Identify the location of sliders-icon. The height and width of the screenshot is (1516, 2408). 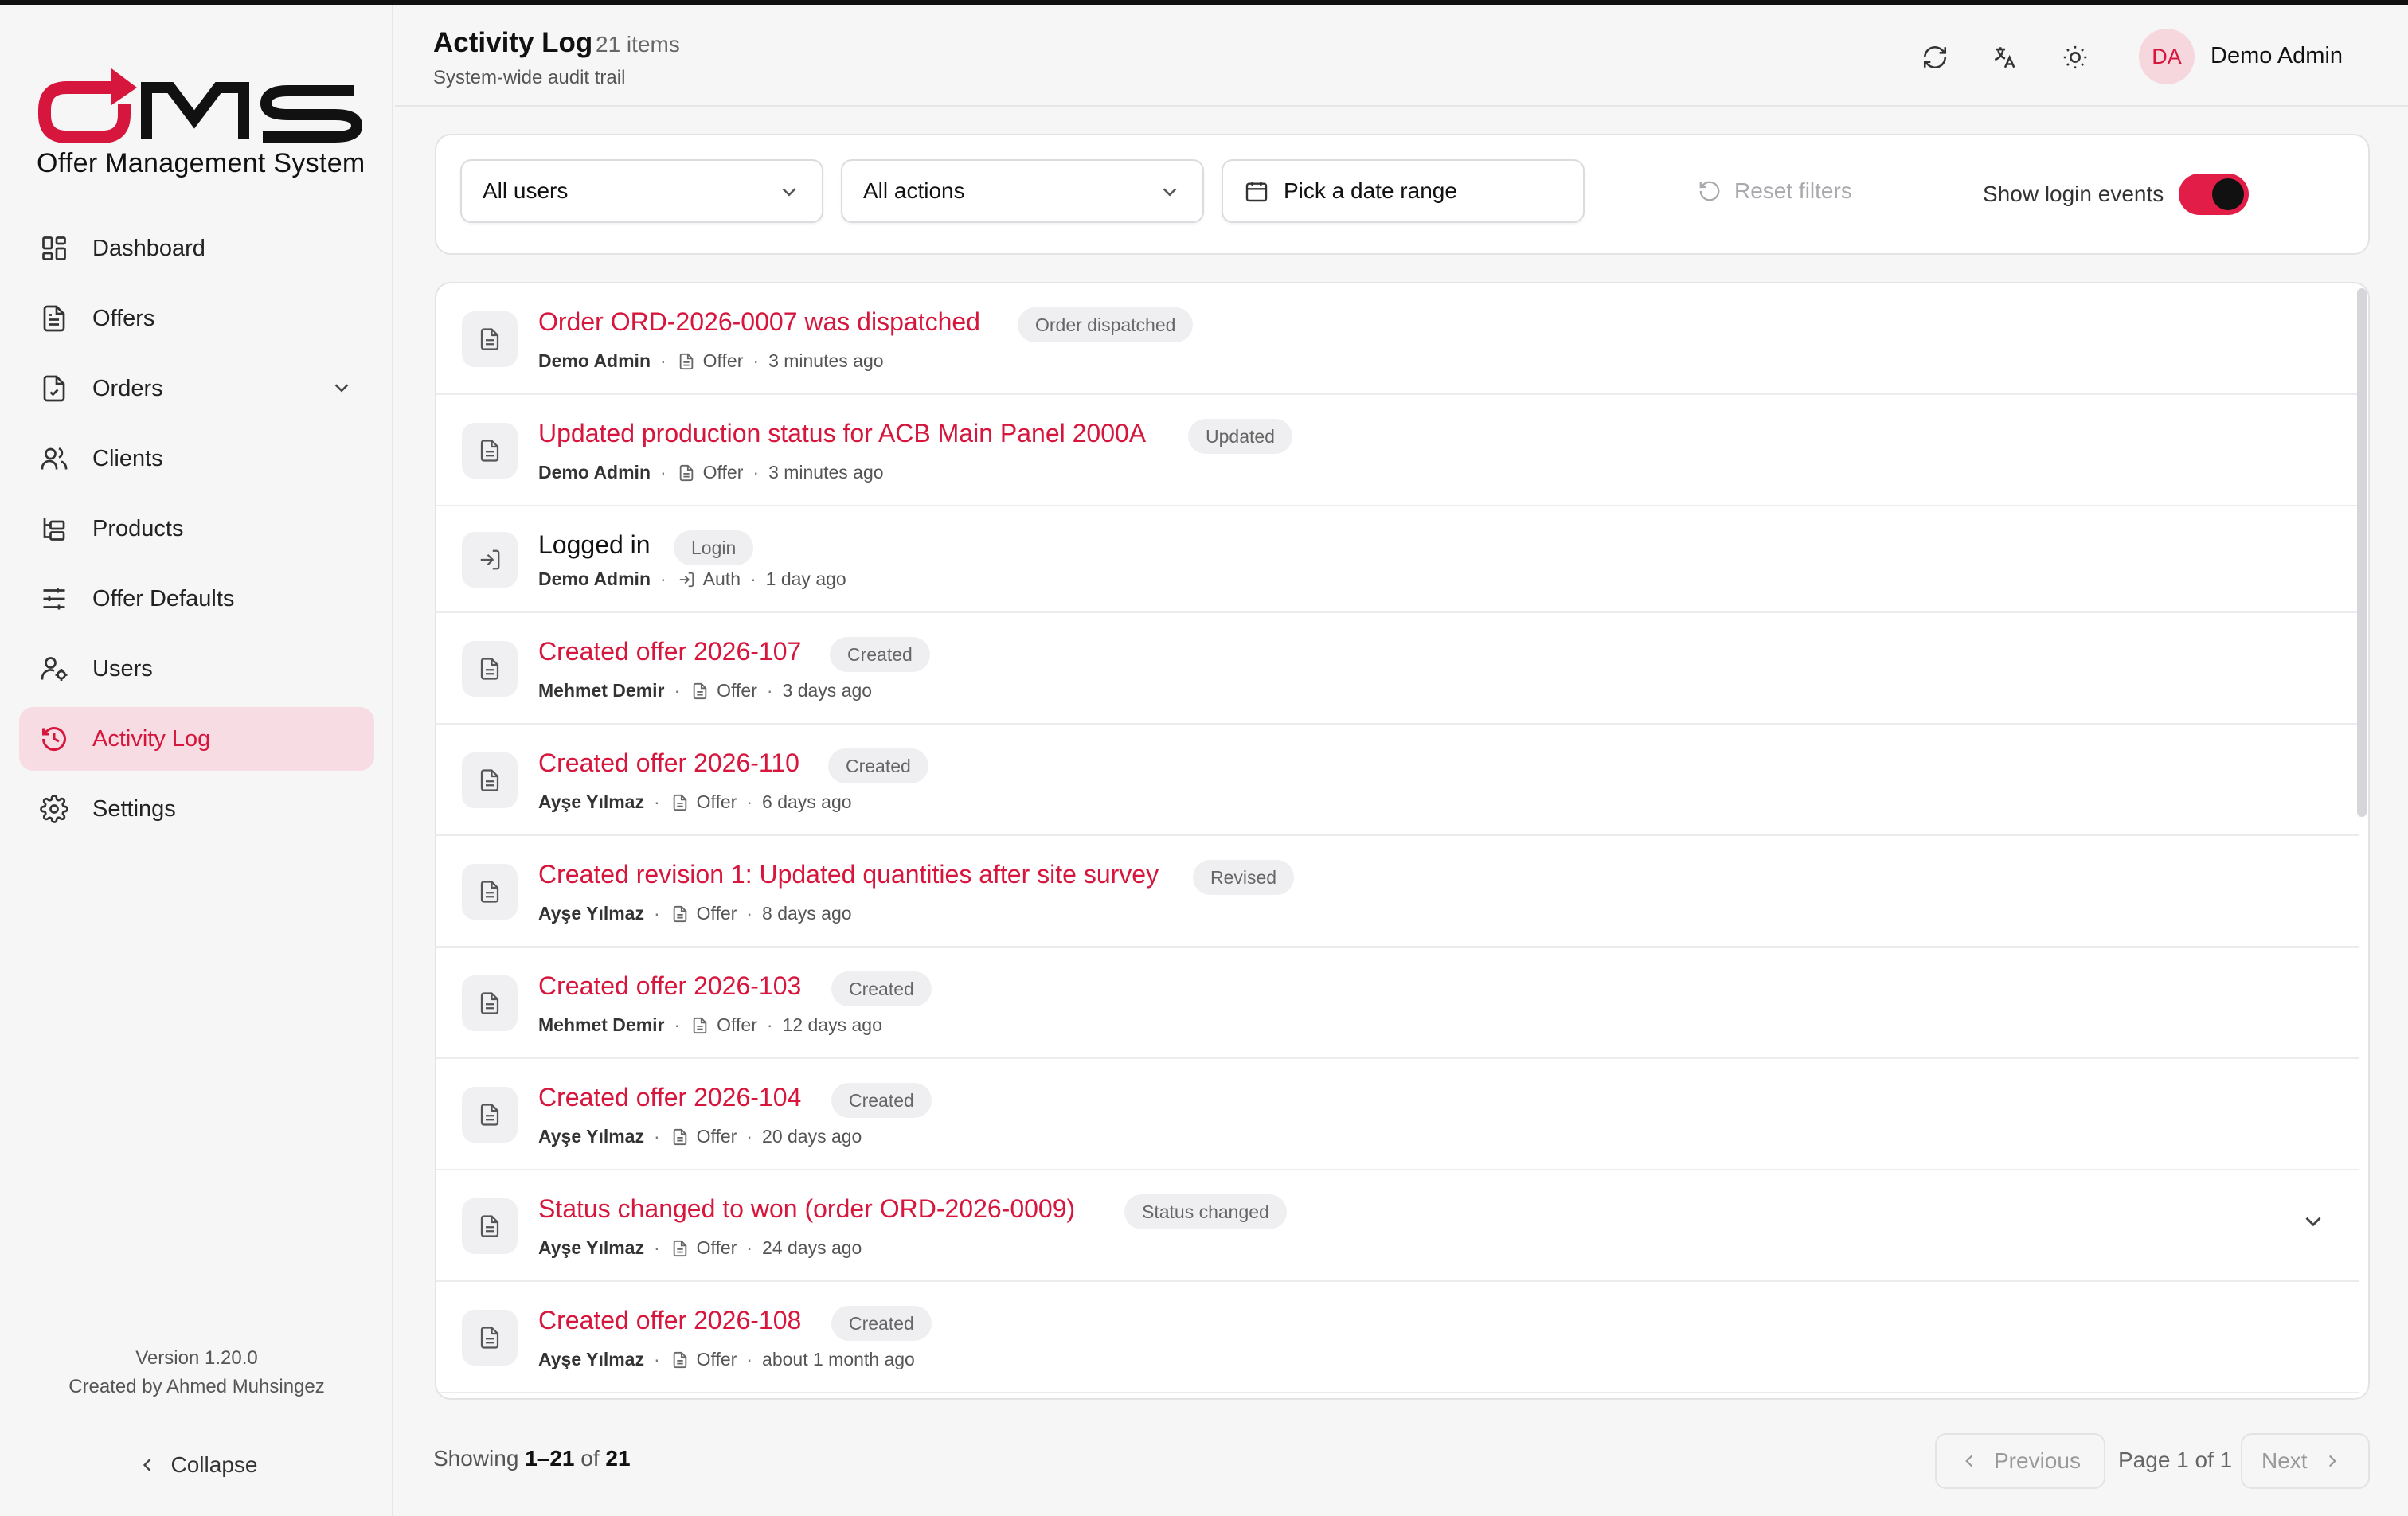
(54, 599).